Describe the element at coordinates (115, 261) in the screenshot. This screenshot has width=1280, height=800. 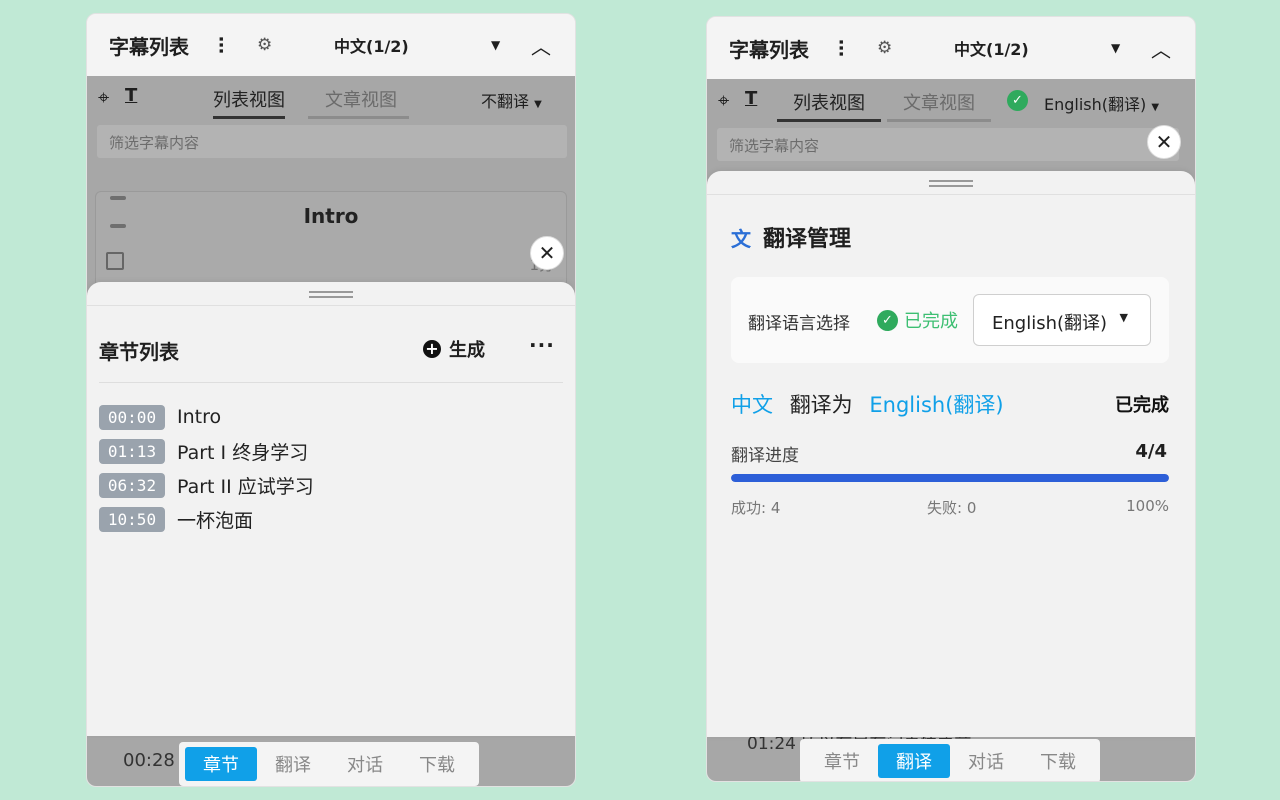
I see `collapse-square-icon` at that location.